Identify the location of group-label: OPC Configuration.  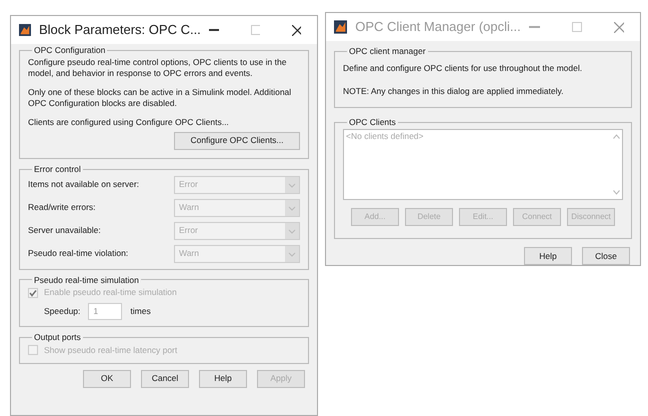
(69, 50).